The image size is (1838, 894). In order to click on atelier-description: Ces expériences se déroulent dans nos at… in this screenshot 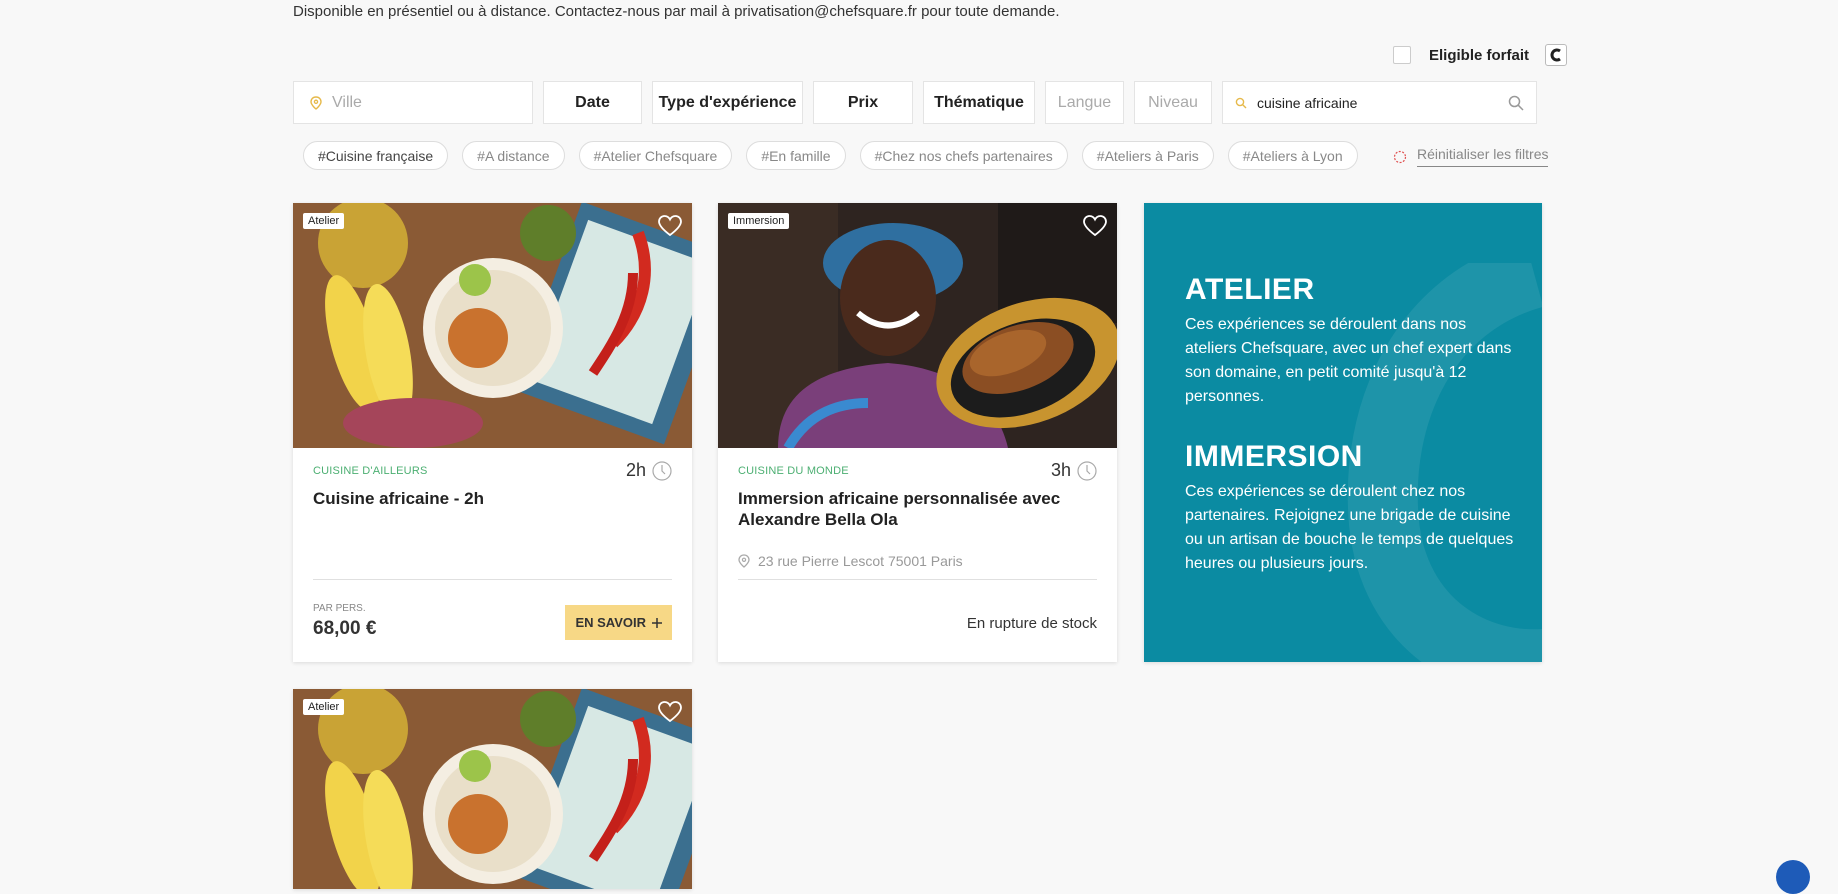, I will do `click(1348, 360)`.